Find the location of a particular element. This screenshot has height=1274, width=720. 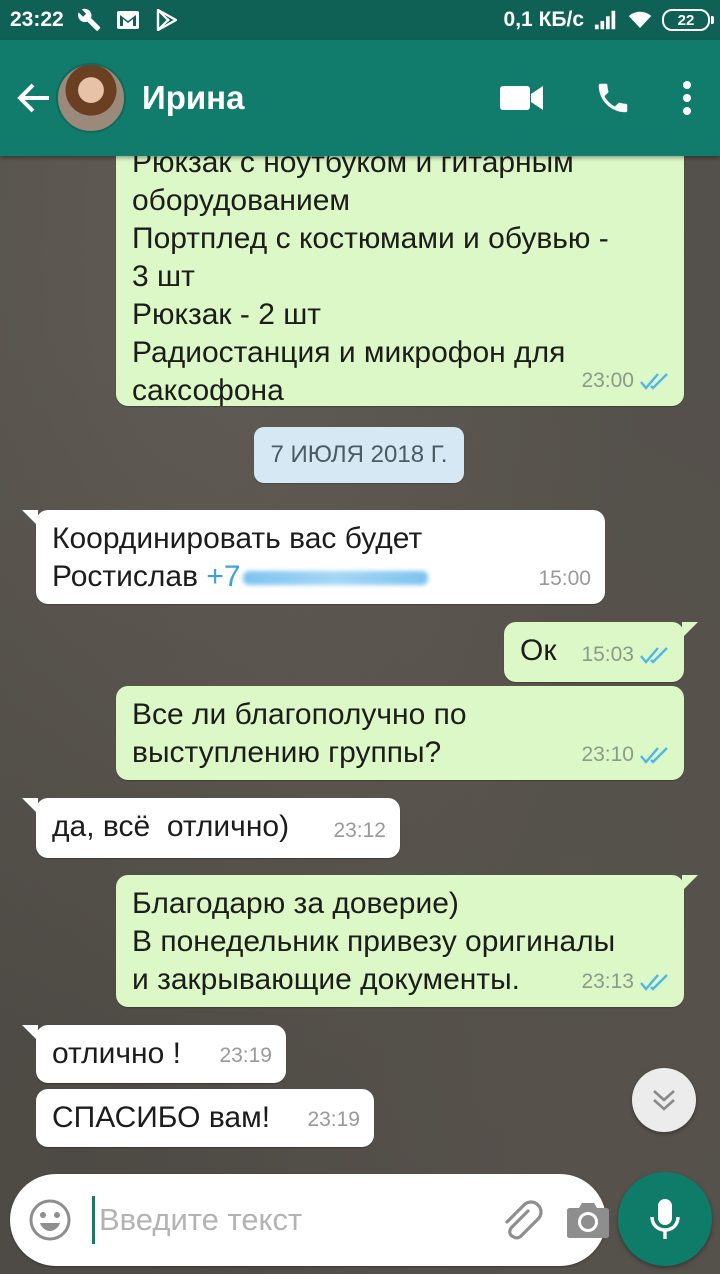

message-text: Координировать вас будет Ростислав +7 is located at coordinates (320, 558).